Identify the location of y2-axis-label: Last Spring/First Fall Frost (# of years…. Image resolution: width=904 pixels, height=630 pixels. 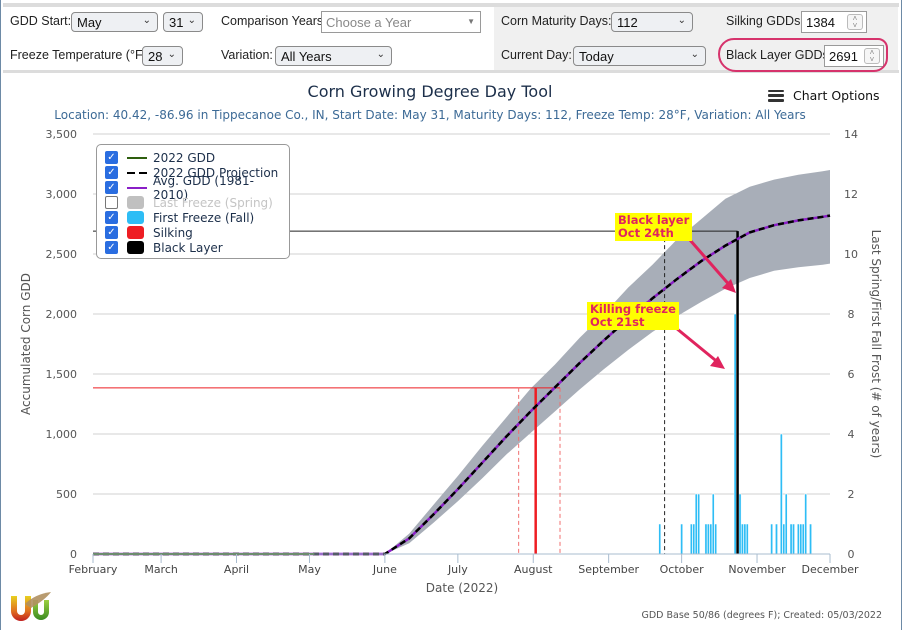
(876, 344).